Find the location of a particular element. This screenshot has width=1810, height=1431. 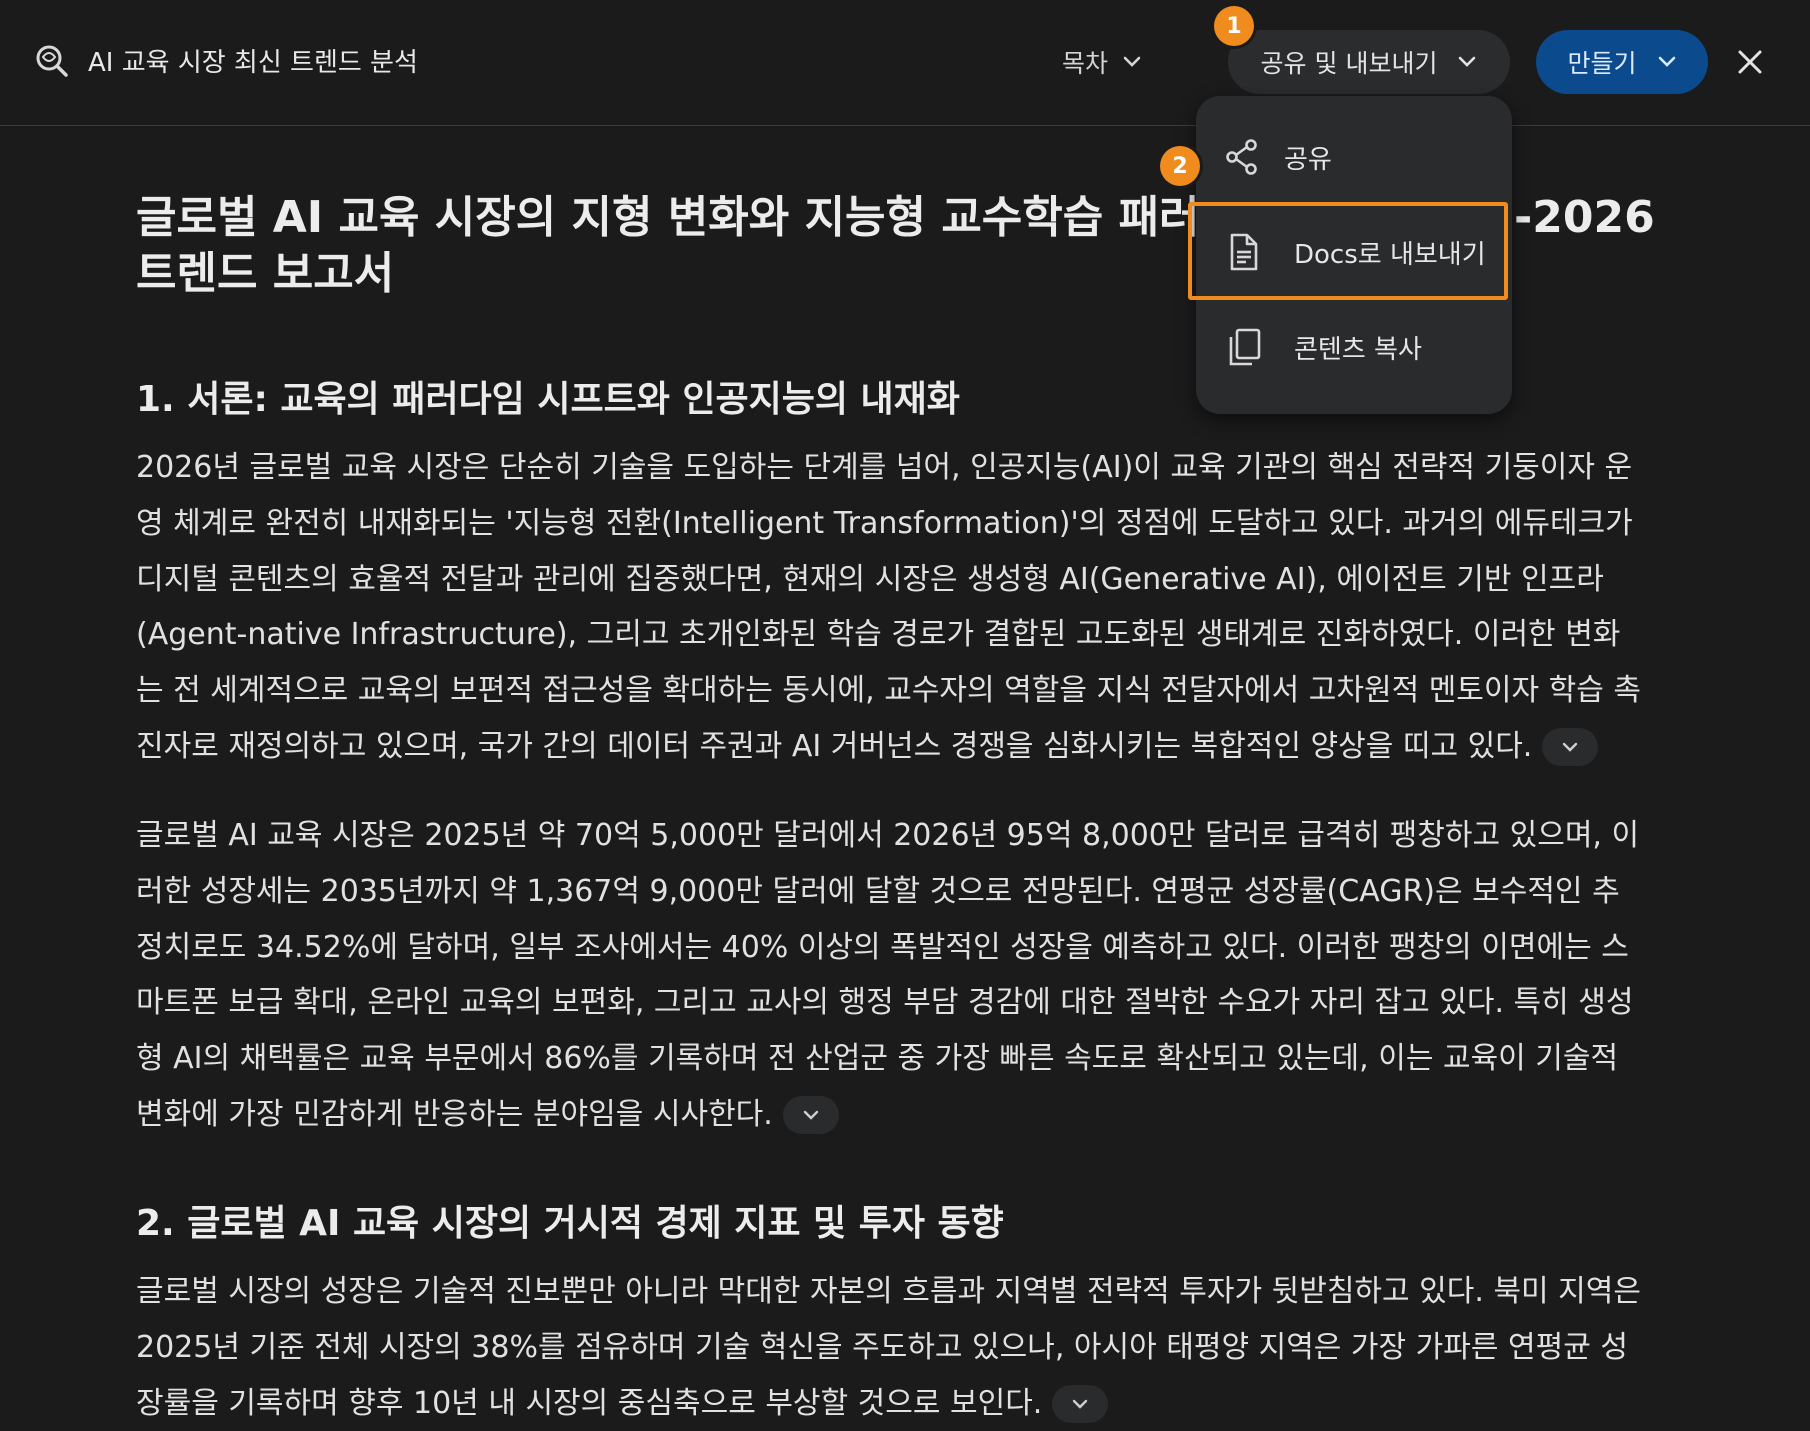

report-title-line1-end: -2026 is located at coordinates (1584, 217).